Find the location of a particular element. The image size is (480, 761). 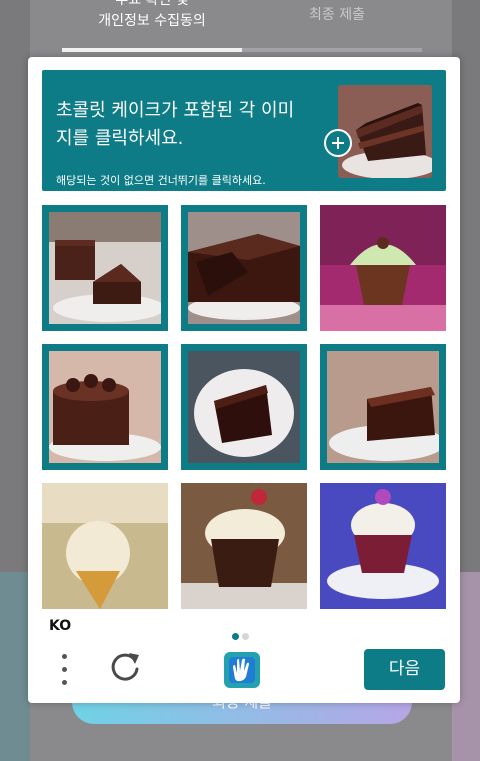

prompt-title: 초콜릿 케이크가 포함된 각 이미지를 클릭하세요. is located at coordinates (175, 124).